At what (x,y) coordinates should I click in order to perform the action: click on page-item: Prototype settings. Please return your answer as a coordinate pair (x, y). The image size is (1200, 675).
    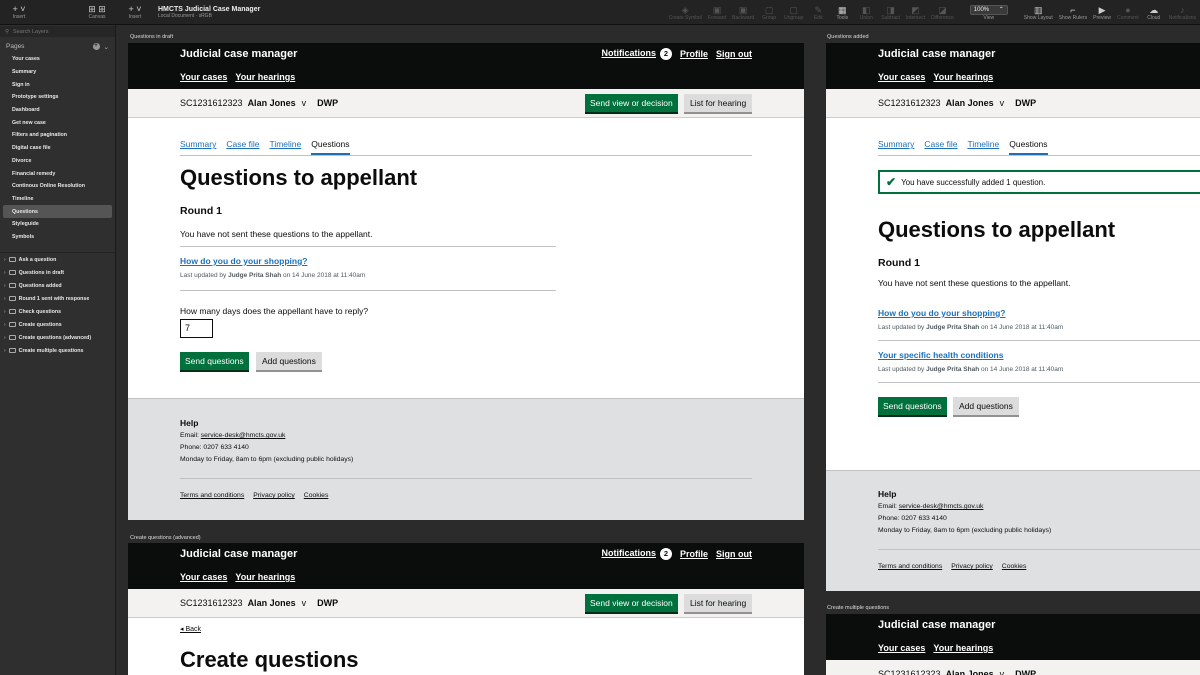
    Looking at the image, I should click on (57, 97).